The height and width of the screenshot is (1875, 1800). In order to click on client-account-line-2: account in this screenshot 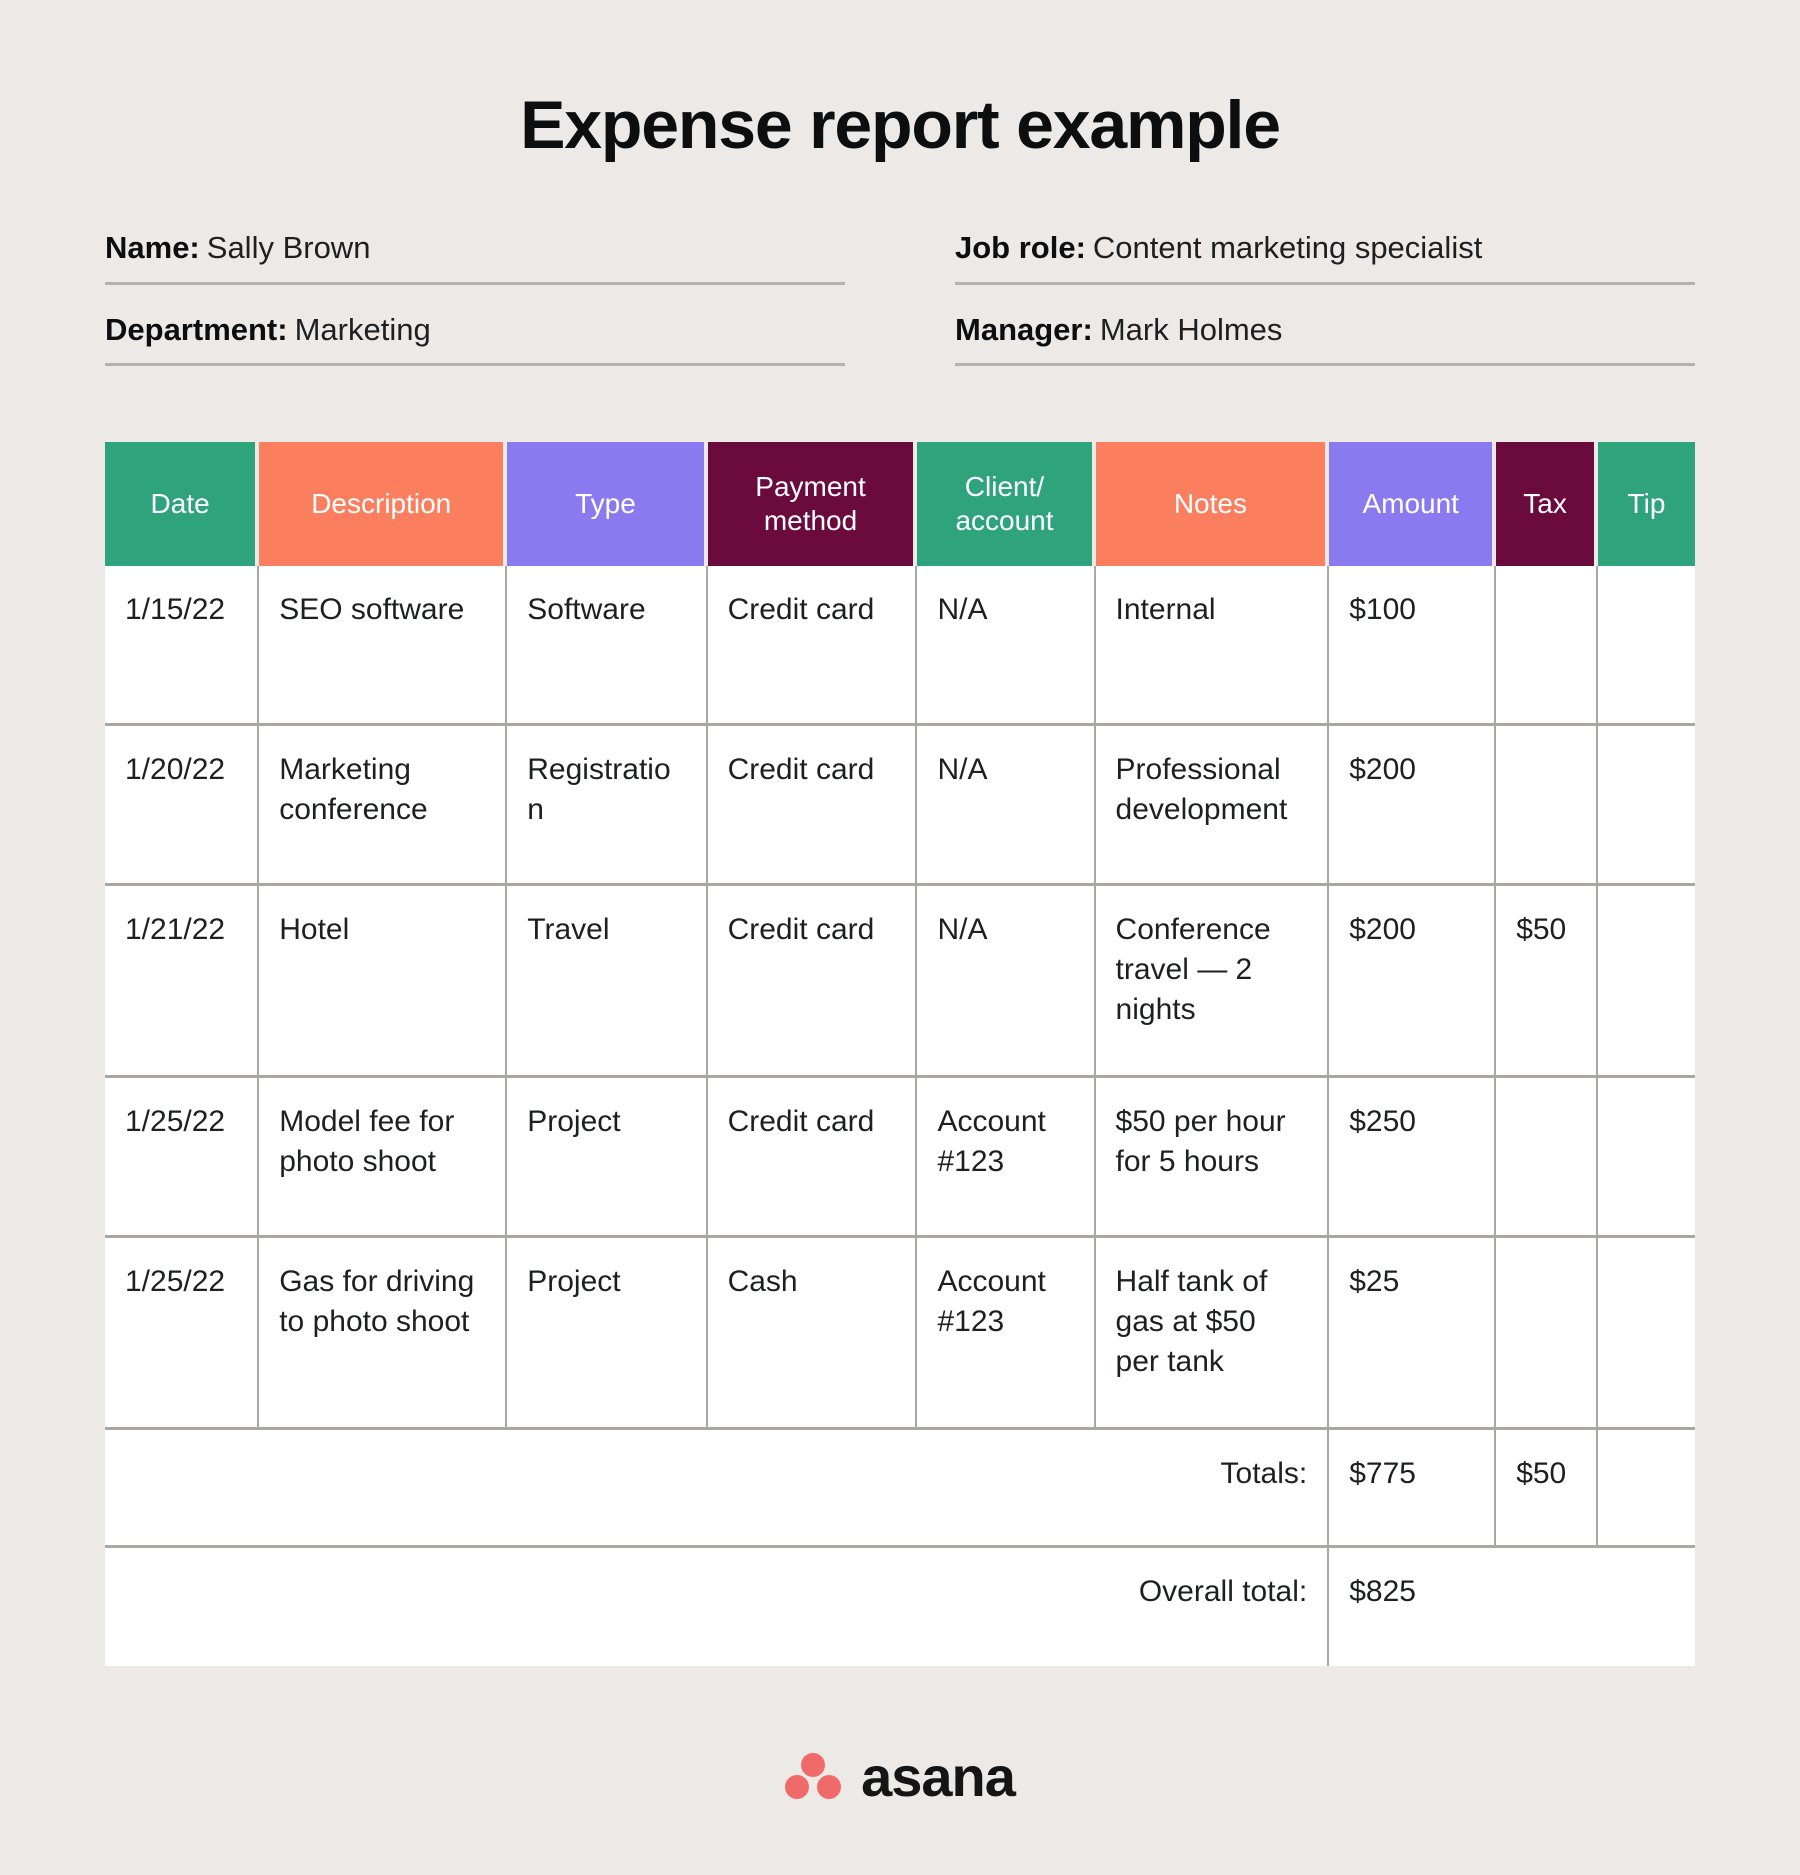, I will do `click(1004, 521)`.